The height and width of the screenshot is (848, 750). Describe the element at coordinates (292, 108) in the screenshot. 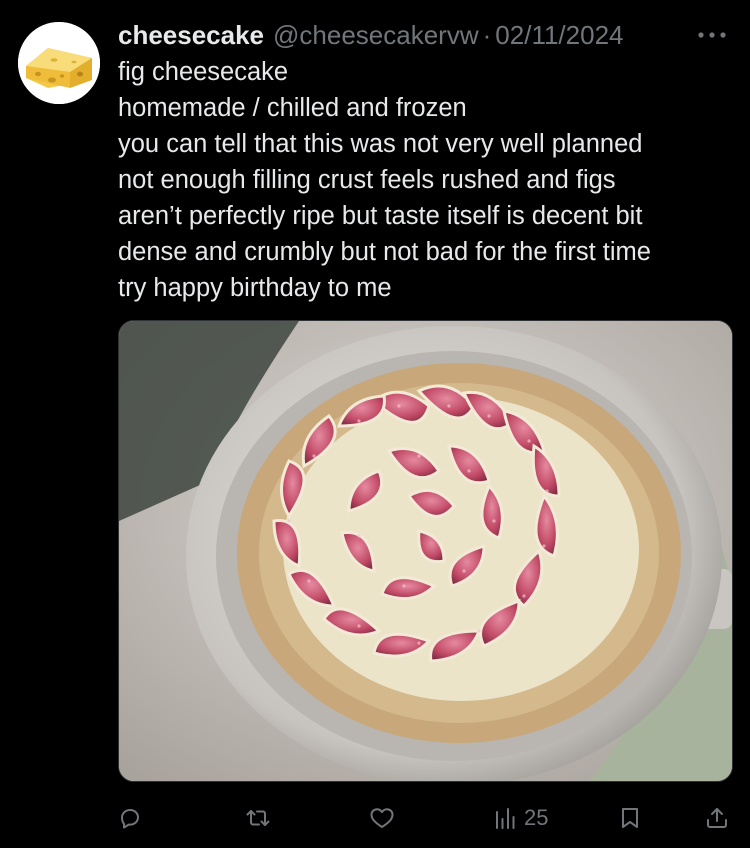

I see `tweet-text-line: homemade / chilled and frozen` at that location.